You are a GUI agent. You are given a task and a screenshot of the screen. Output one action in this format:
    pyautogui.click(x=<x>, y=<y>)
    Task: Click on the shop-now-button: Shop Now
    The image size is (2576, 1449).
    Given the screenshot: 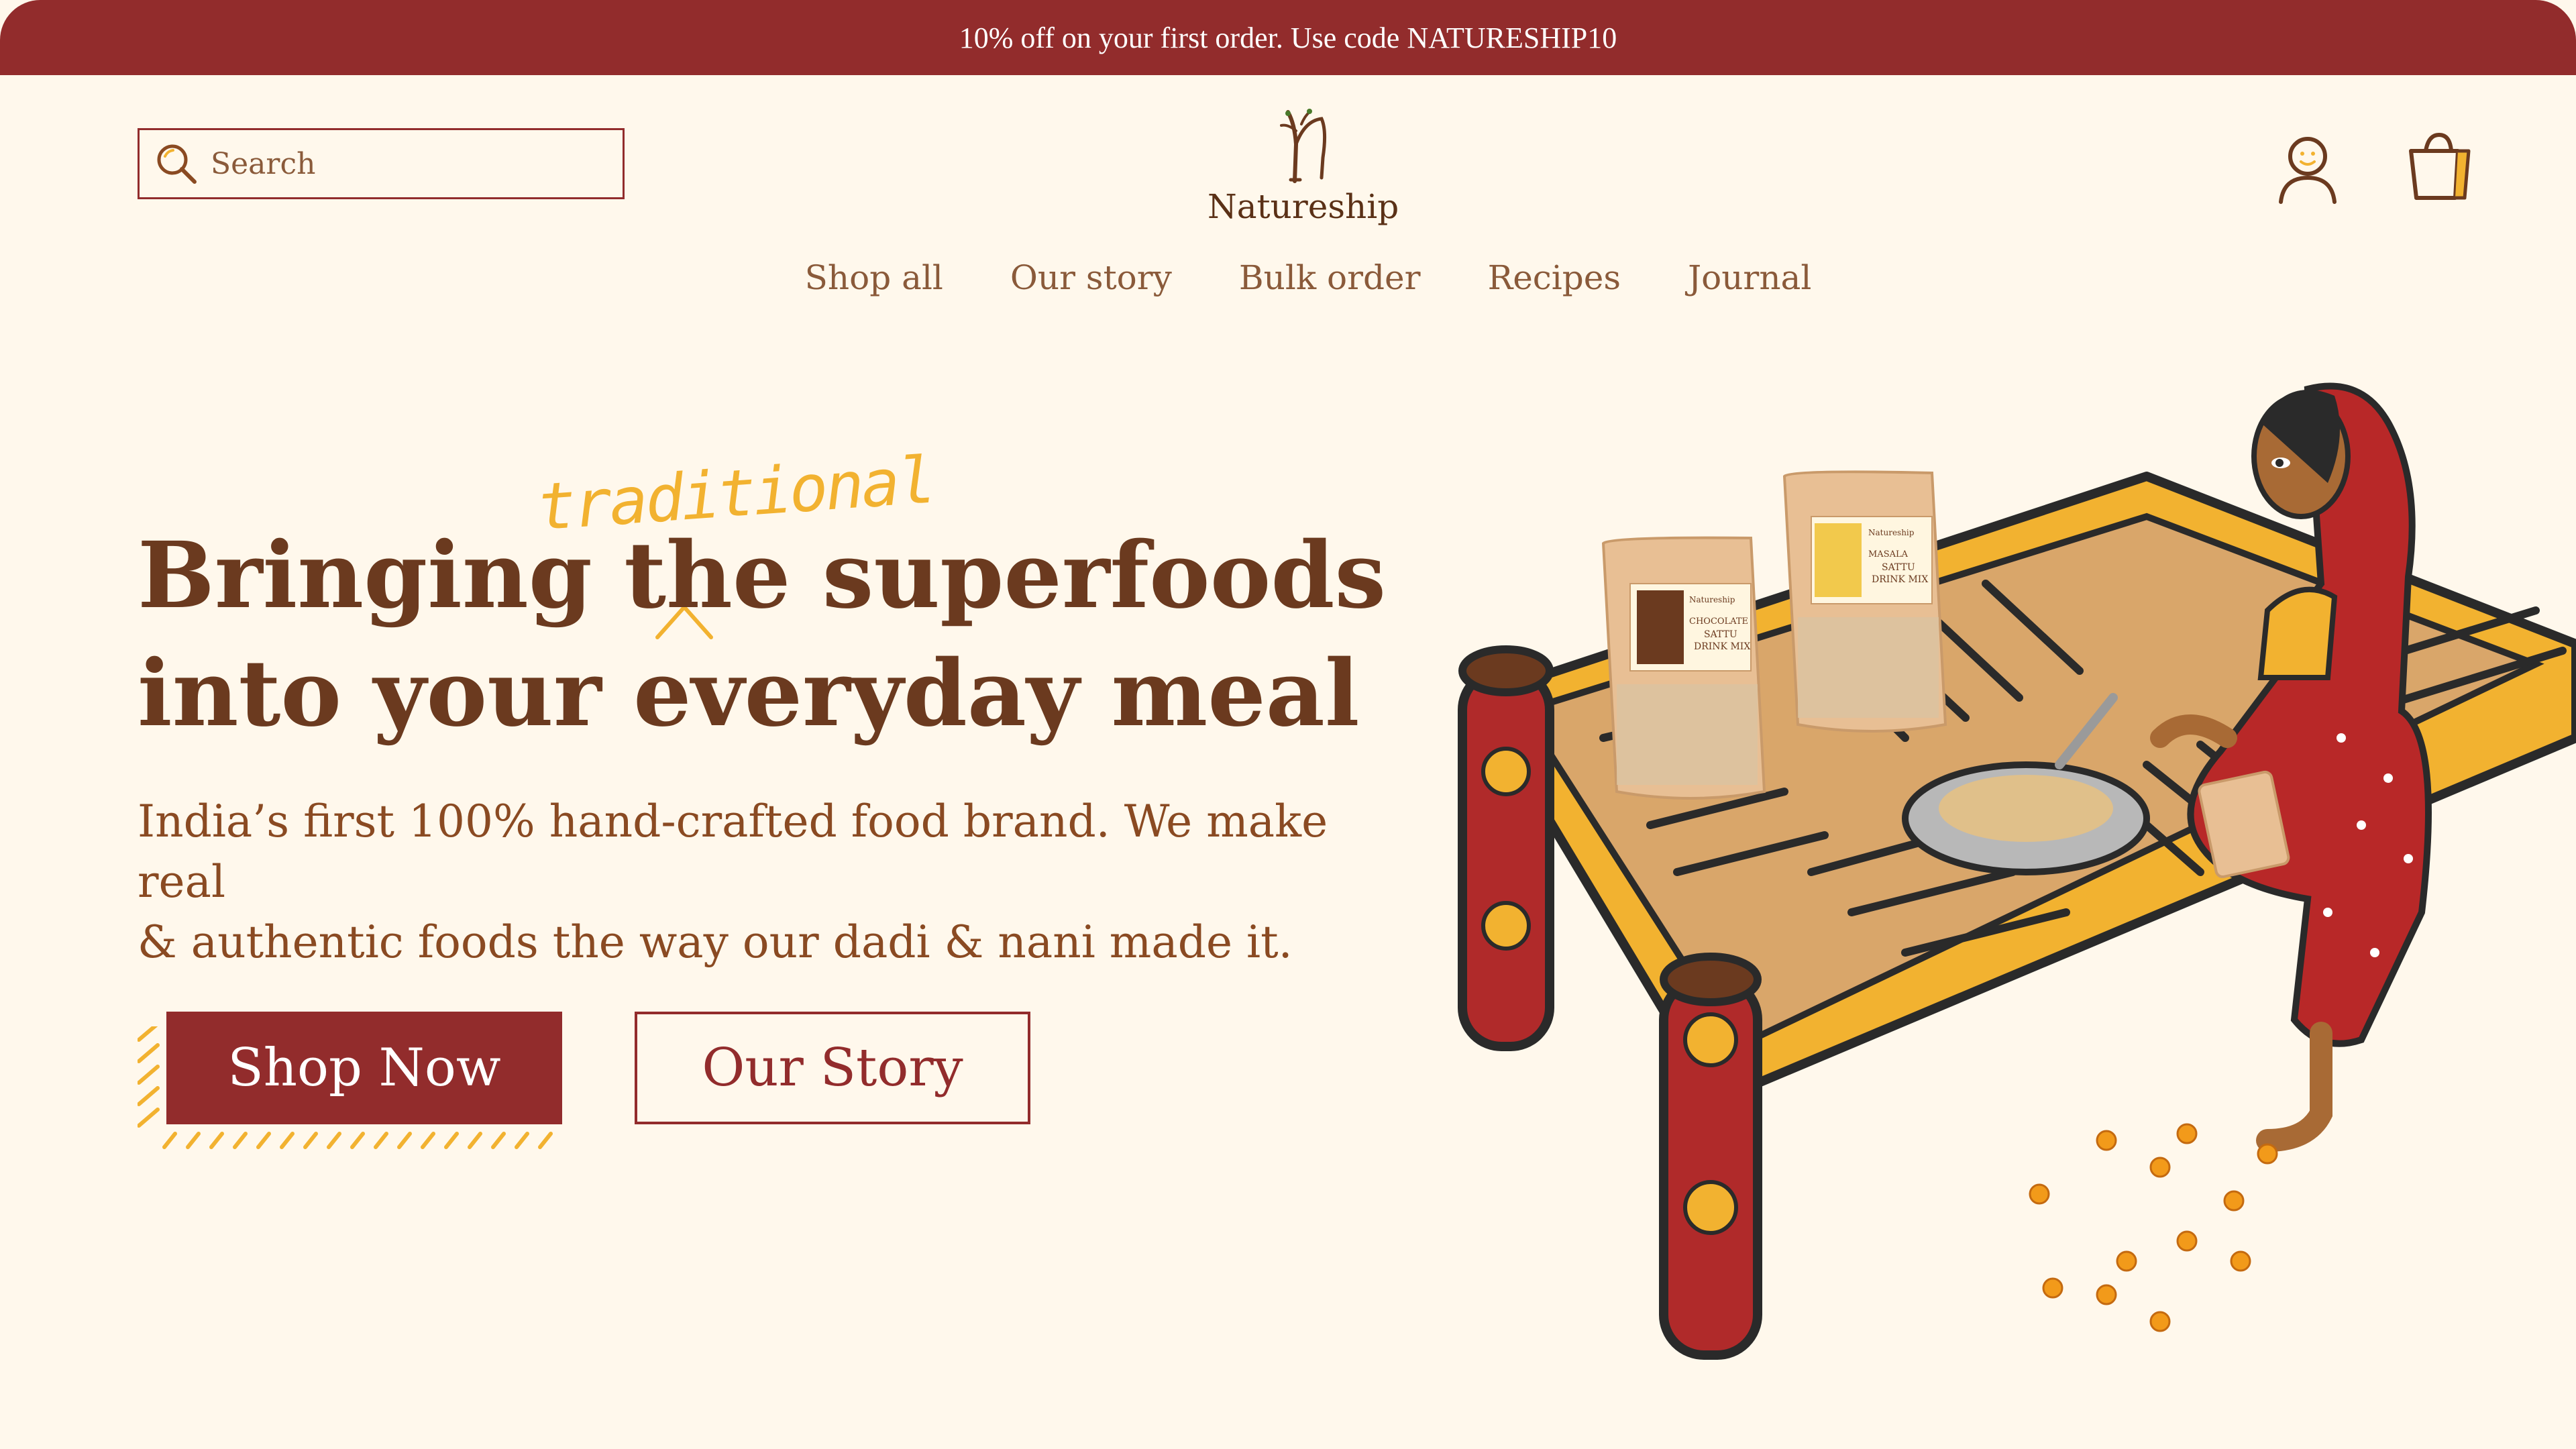 What is the action you would take?
    pyautogui.click(x=364, y=1068)
    